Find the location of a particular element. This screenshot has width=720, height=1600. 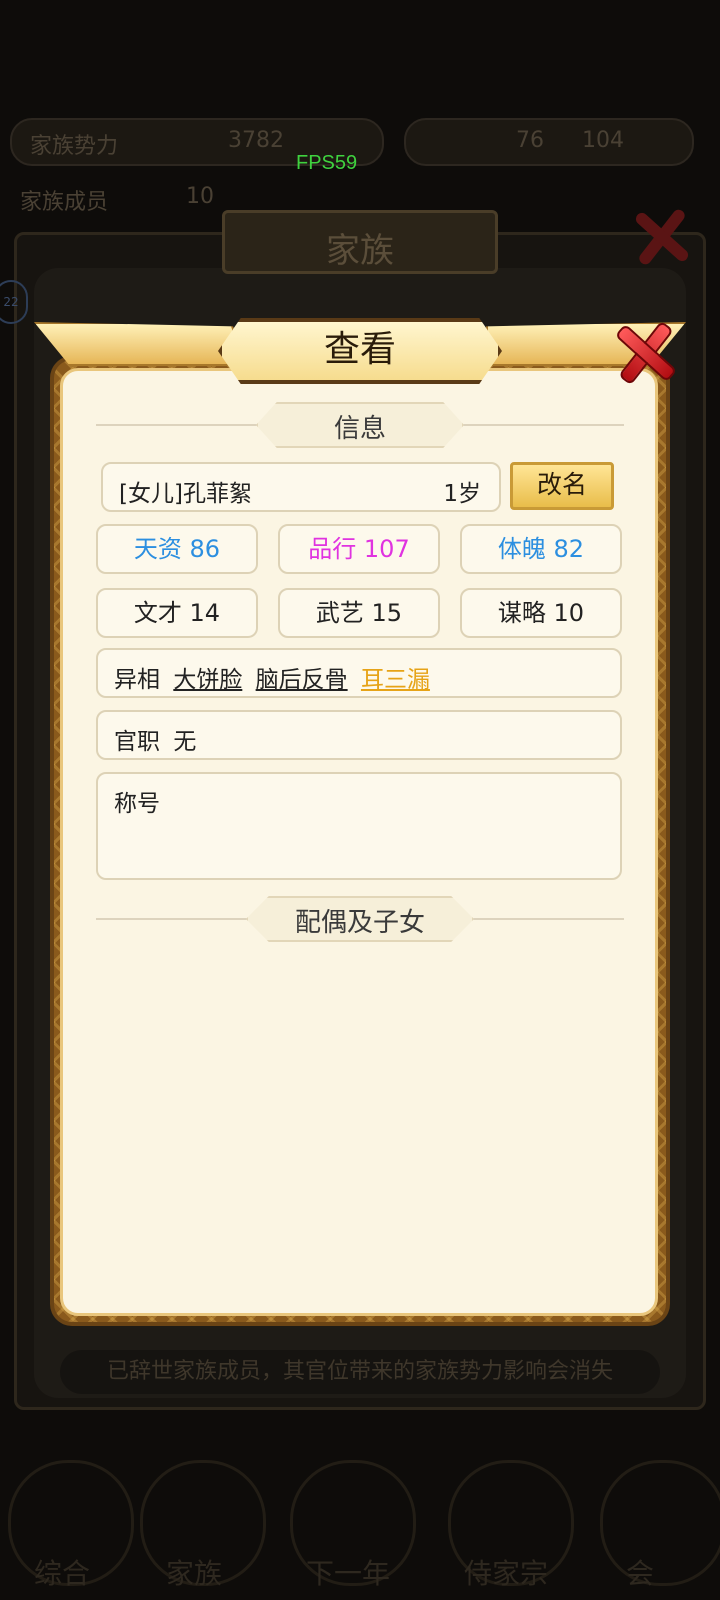

resource-value: 76 is located at coordinates (530, 140).